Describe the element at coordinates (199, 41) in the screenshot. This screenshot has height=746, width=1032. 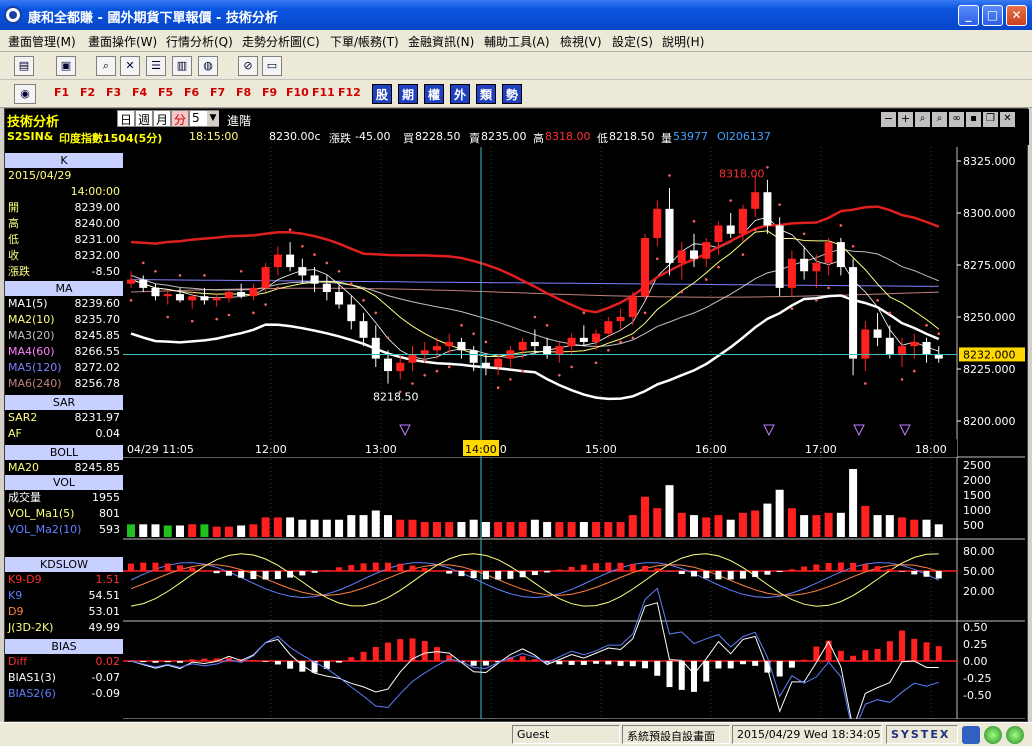
I see `menu-quote-analysis: 行情分析(Q)` at that location.